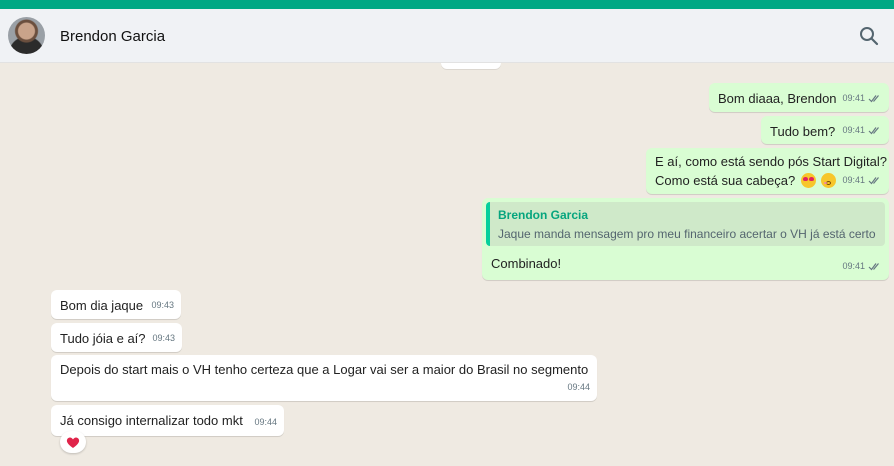 The height and width of the screenshot is (466, 894). What do you see at coordinates (808, 180) in the screenshot?
I see `heart-eyes-emoji` at bounding box center [808, 180].